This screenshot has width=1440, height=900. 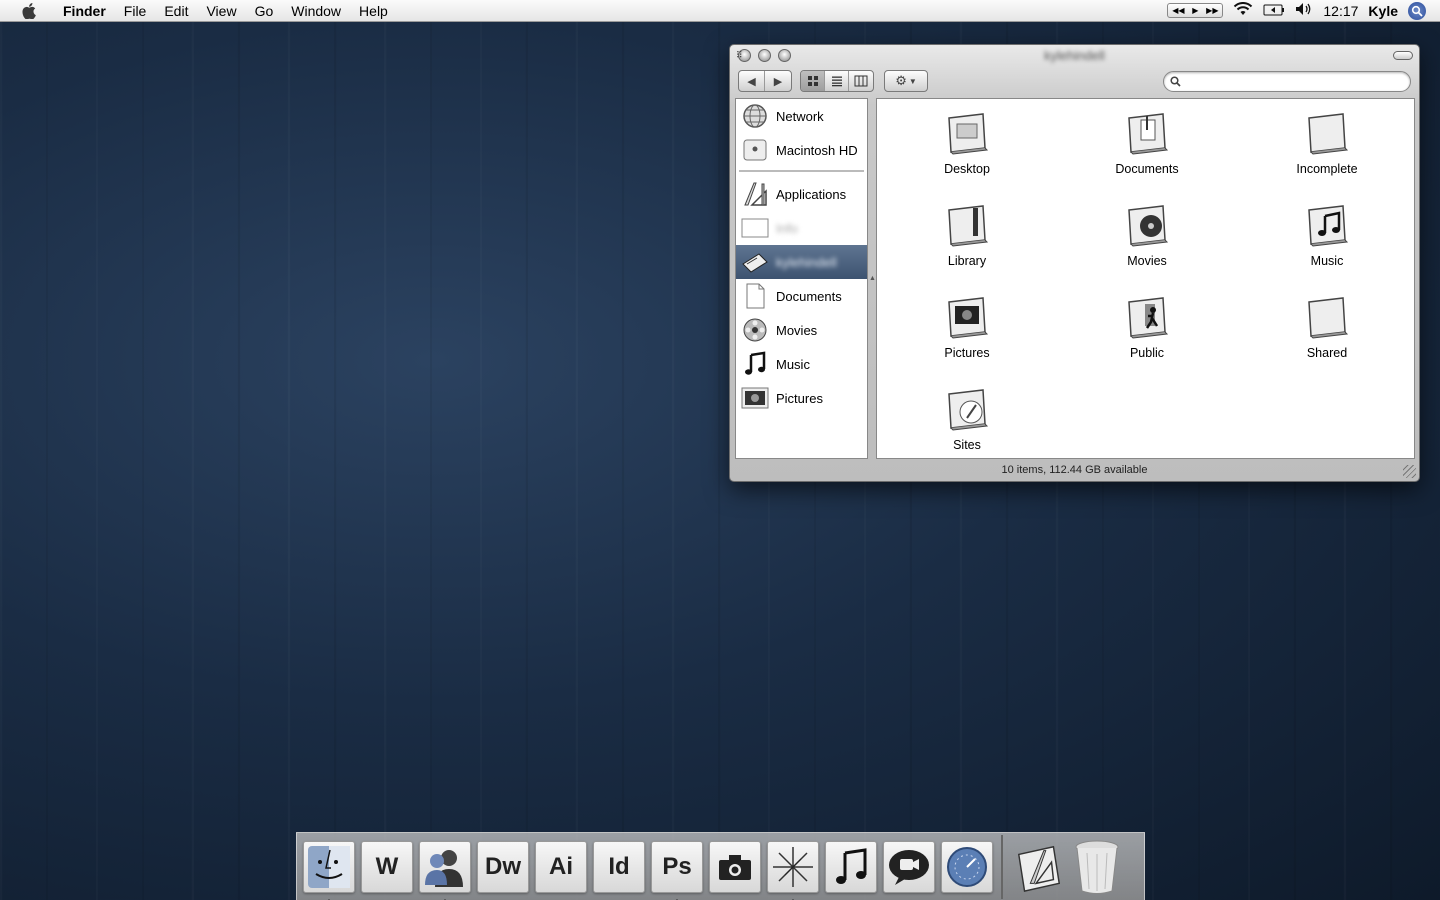 What do you see at coordinates (801, 116) in the screenshot?
I see `sidebar-item-network: Network` at bounding box center [801, 116].